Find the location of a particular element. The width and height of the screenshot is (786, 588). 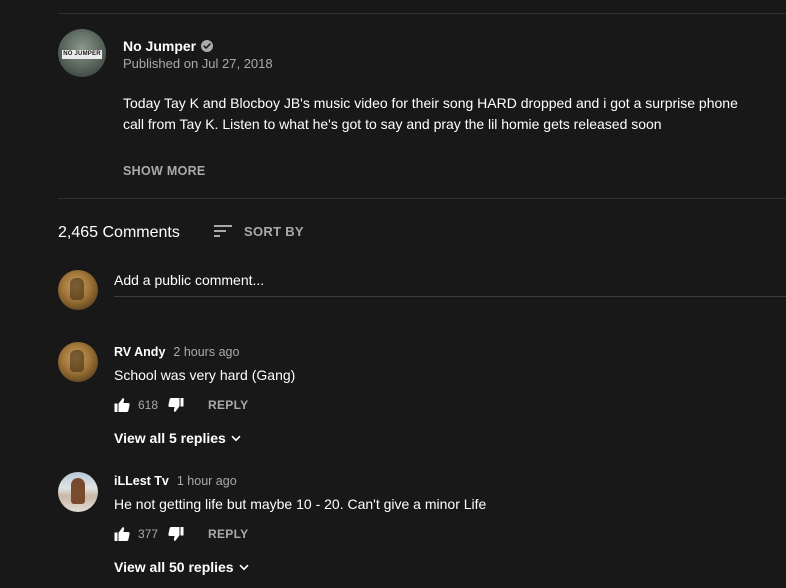

view-replies-label: View all 50 replies is located at coordinates (174, 567).